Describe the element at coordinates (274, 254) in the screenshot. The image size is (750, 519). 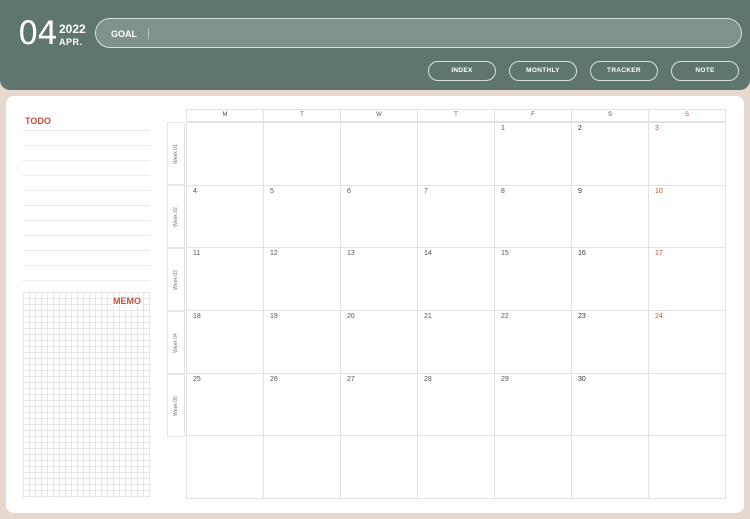
I see `day-number: 12` at that location.